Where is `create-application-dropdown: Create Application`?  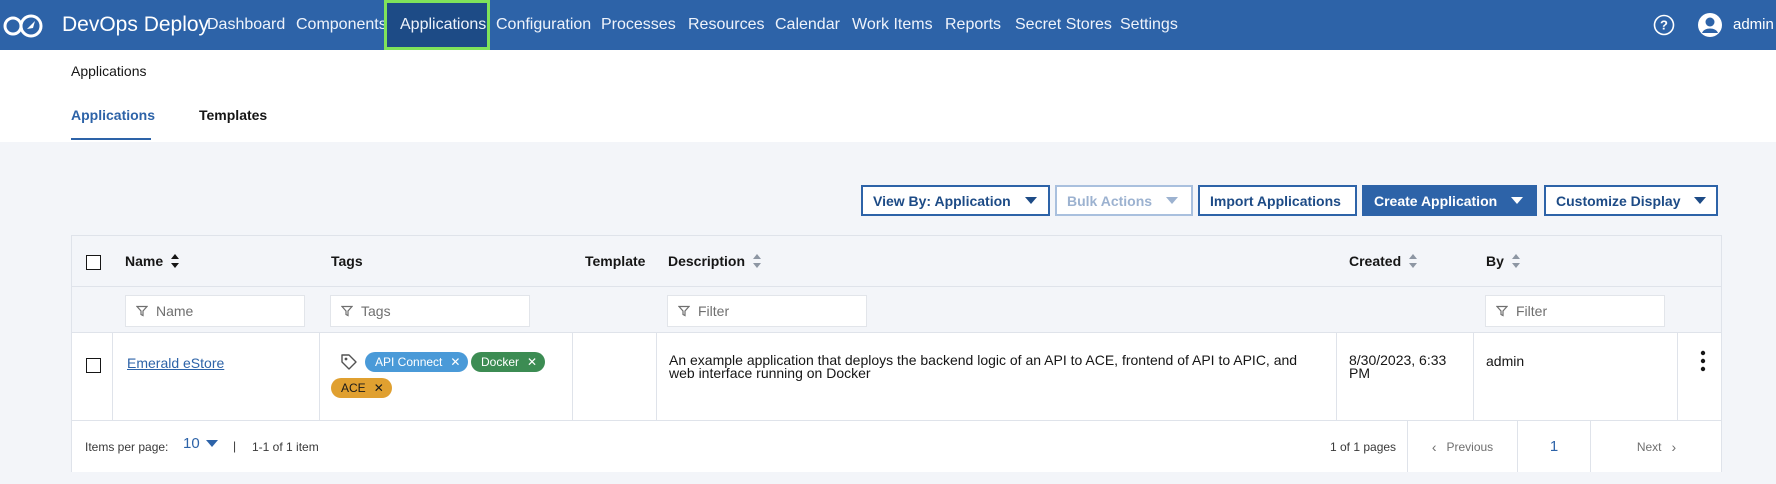
create-application-dropdown: Create Application is located at coordinates (1449, 200).